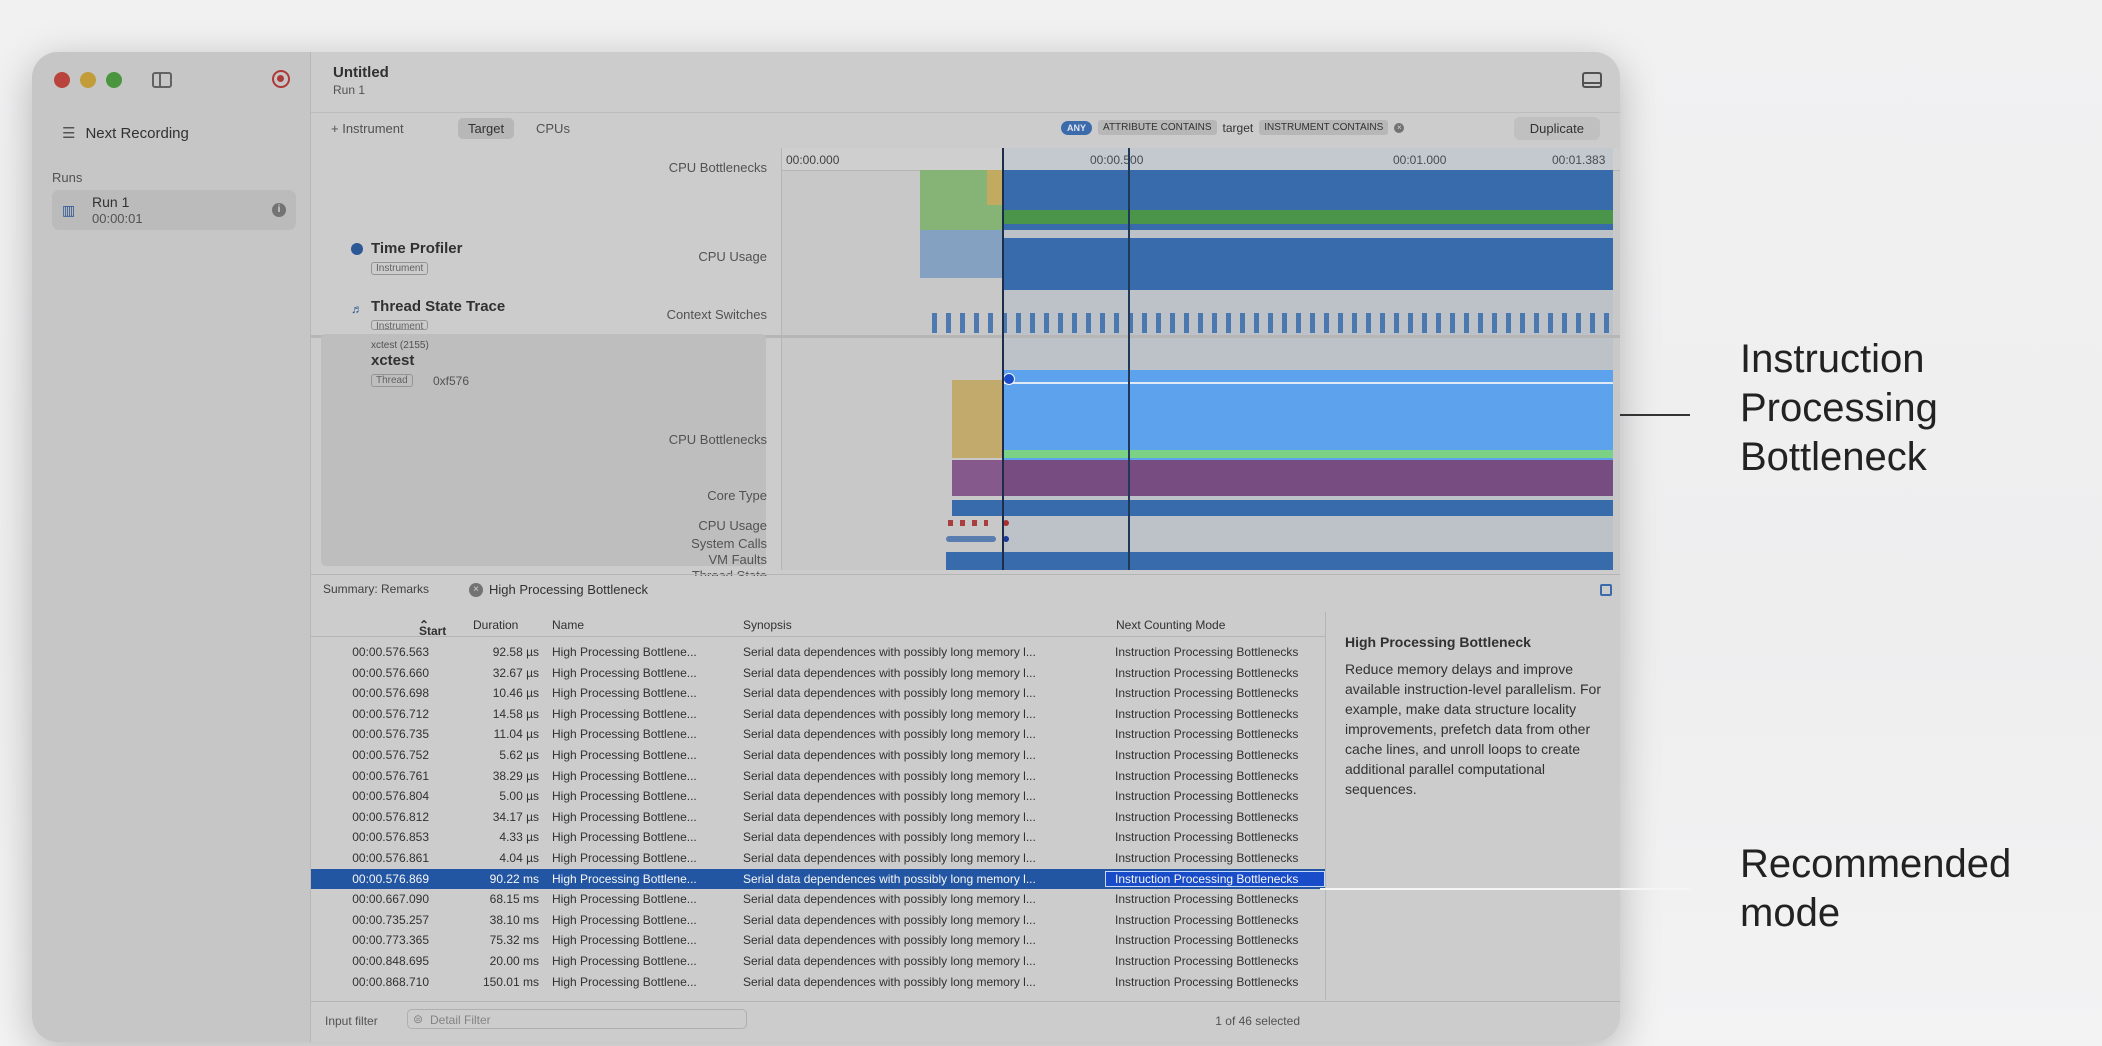 This screenshot has width=2102, height=1046. Describe the element at coordinates (162, 80) in the screenshot. I see `sidebar-toggle-icon` at that location.